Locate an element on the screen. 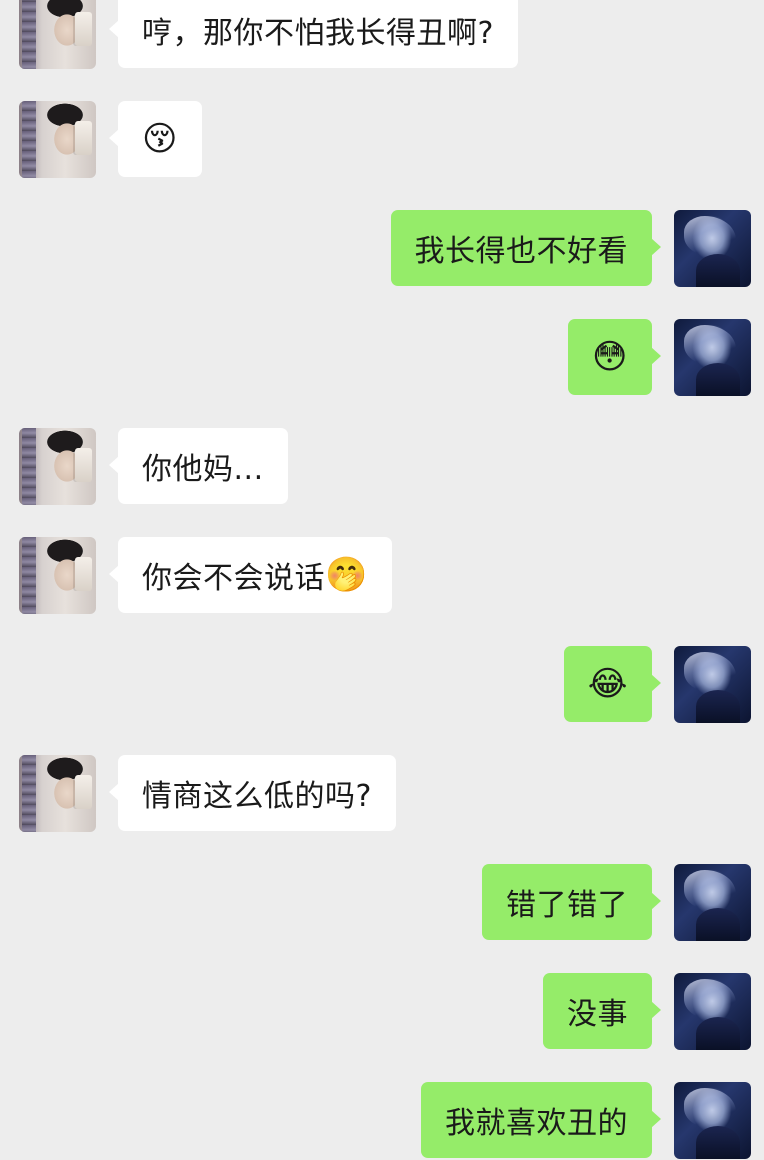 This screenshot has width=764, height=1160. kissing-face-emoji-icon: 😚 is located at coordinates (160, 139).